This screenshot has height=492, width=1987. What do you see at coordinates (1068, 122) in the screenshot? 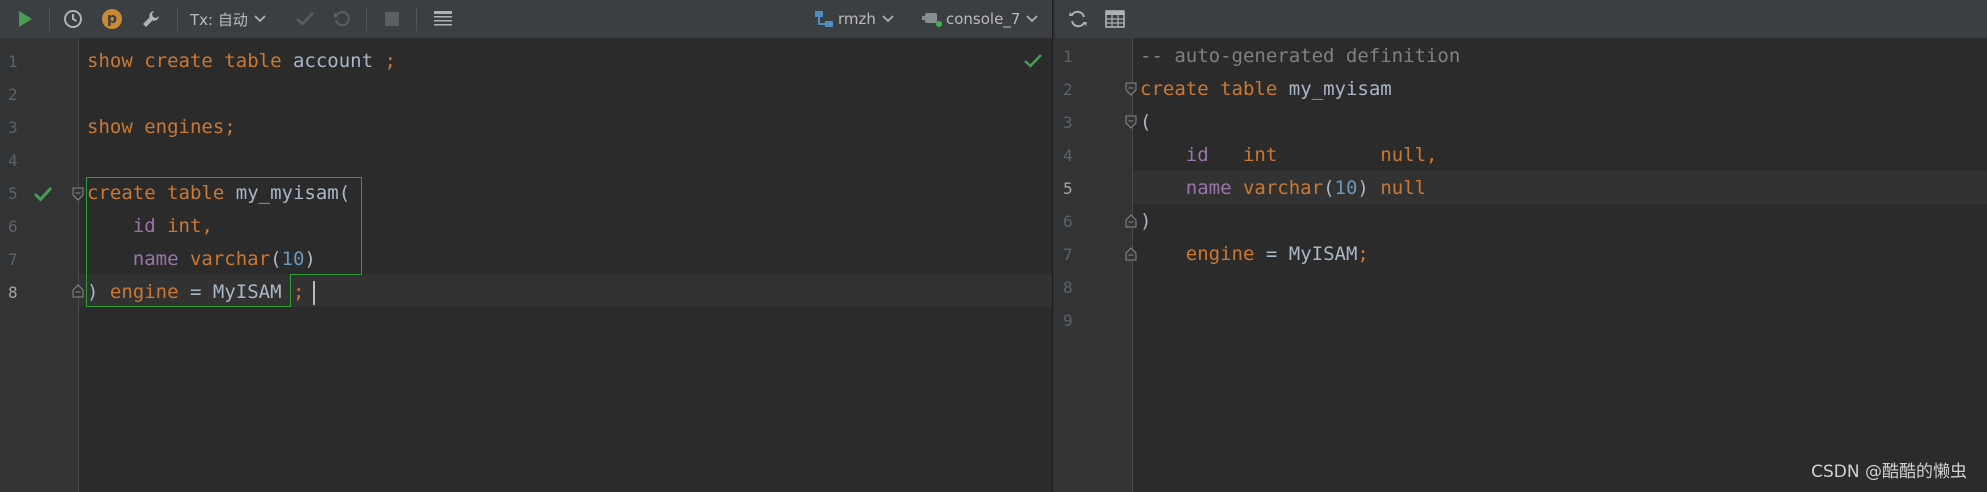
I see `line-number: 3` at bounding box center [1068, 122].